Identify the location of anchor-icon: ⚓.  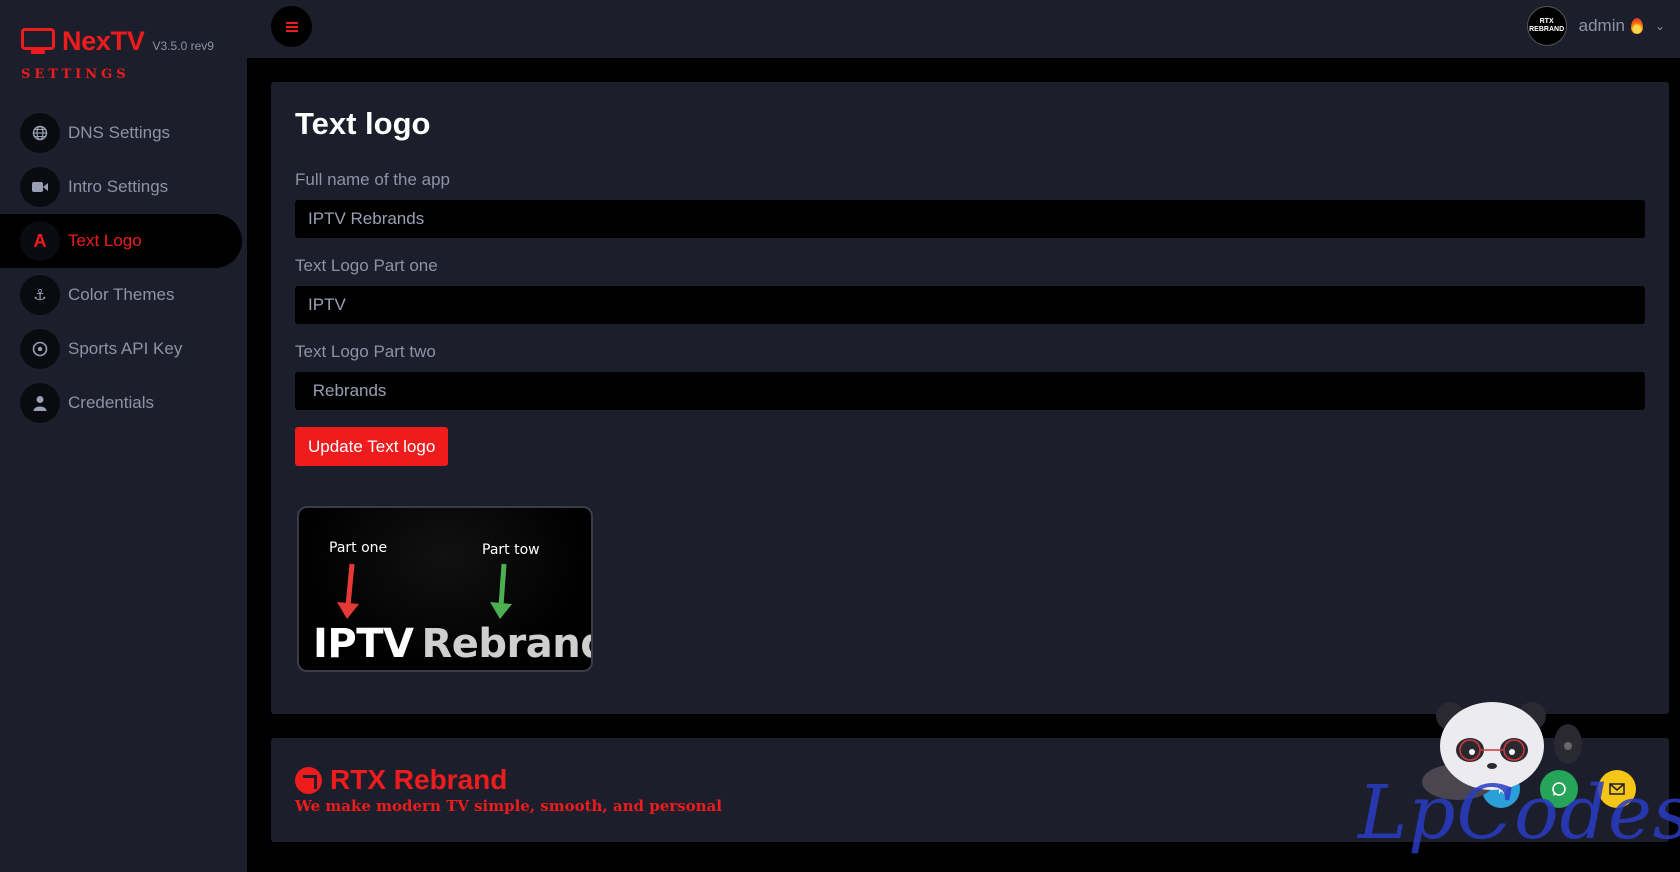
(40, 295).